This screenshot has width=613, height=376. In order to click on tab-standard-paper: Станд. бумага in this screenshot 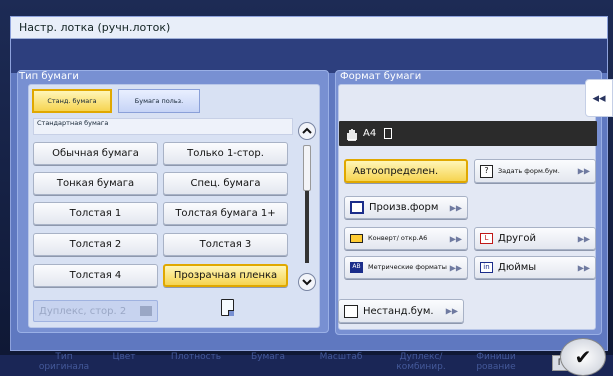, I will do `click(72, 101)`.